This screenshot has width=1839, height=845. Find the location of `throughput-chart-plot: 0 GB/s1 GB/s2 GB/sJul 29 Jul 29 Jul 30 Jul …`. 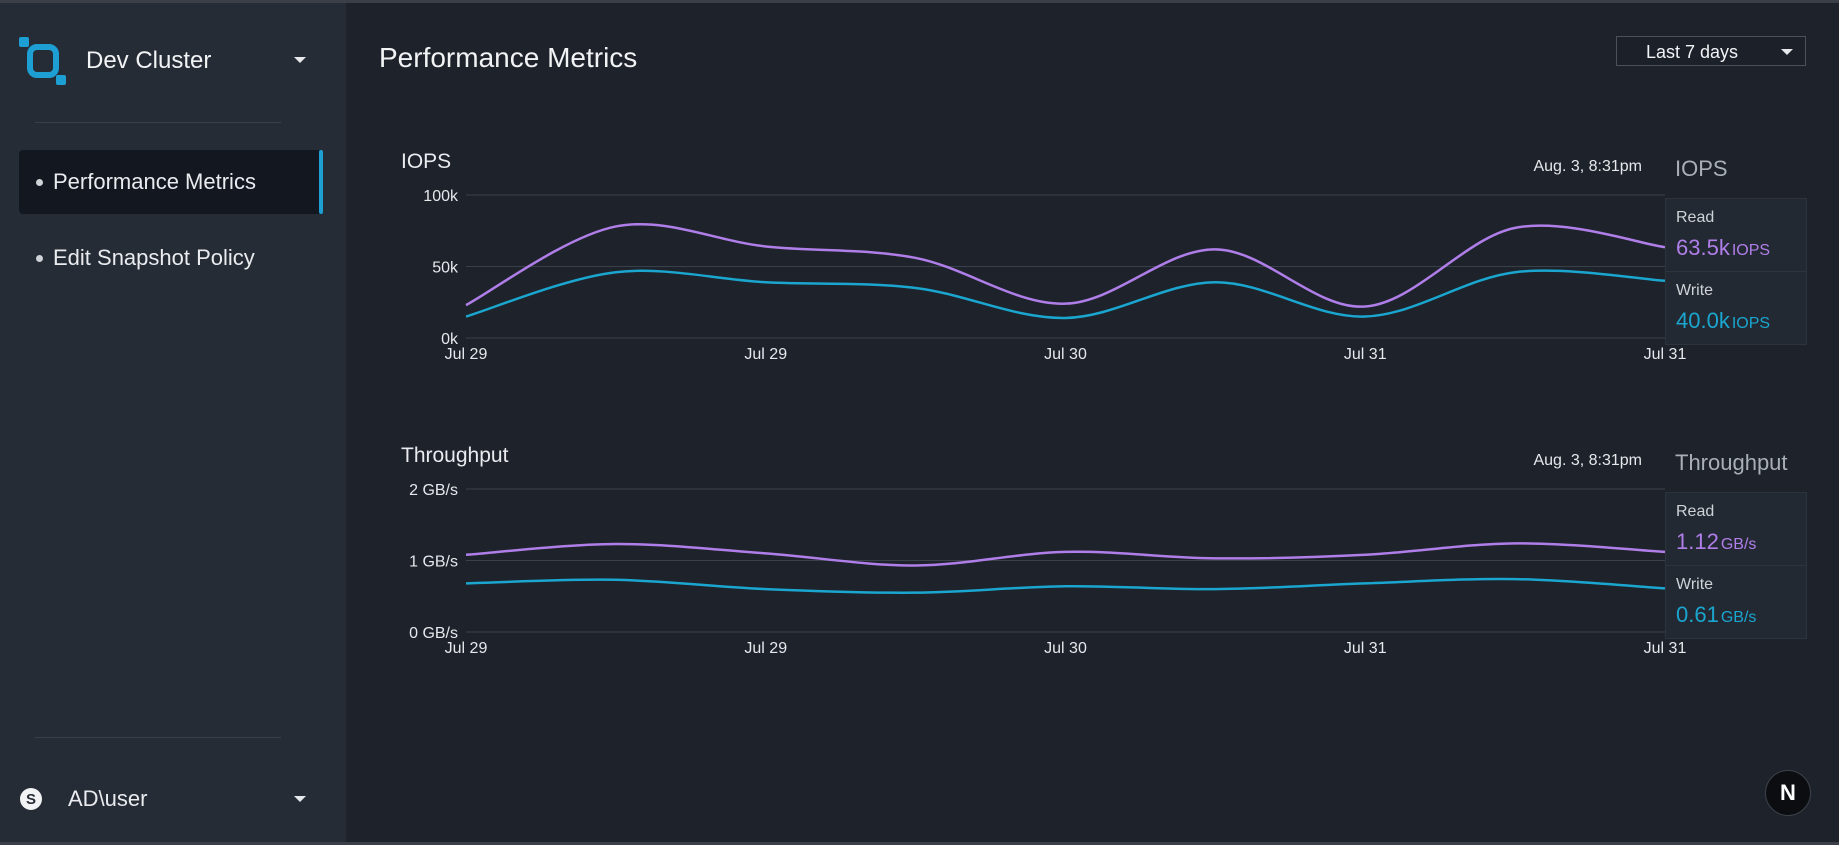

throughput-chart-plot: 0 GB/s1 GB/s2 GB/sJul 29 Jul 29 Jul 30 Jul … is located at coordinates (1048, 568).